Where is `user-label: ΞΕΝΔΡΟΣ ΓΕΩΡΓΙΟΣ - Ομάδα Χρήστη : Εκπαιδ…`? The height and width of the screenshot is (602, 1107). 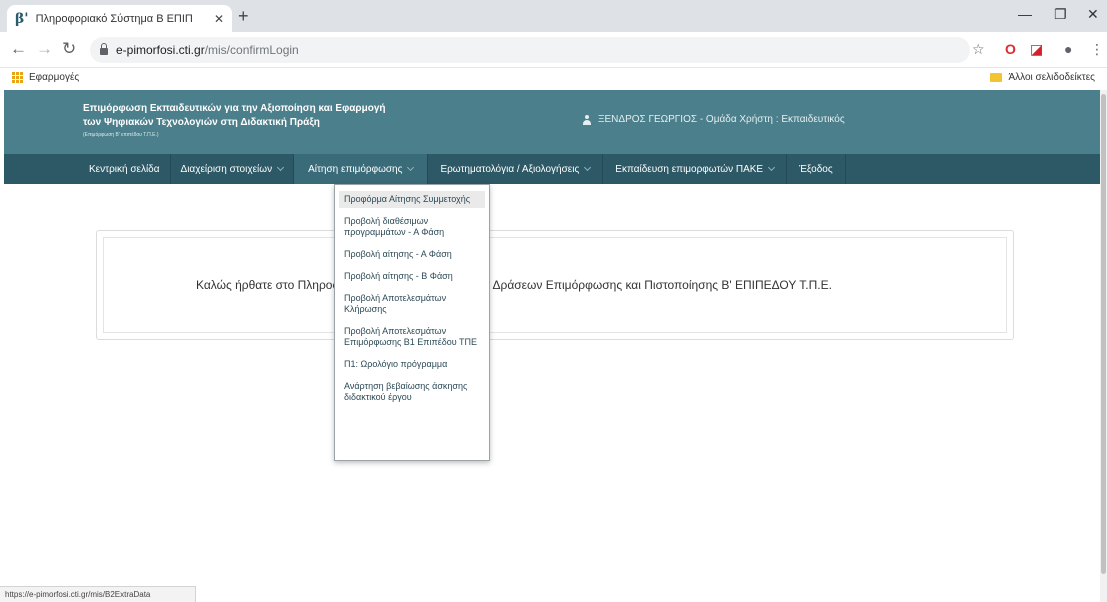 user-label: ΞΕΝΔΡΟΣ ΓΕΩΡΓΙΟΣ - Ομάδα Χρήστη : Εκπαιδ… is located at coordinates (721, 119).